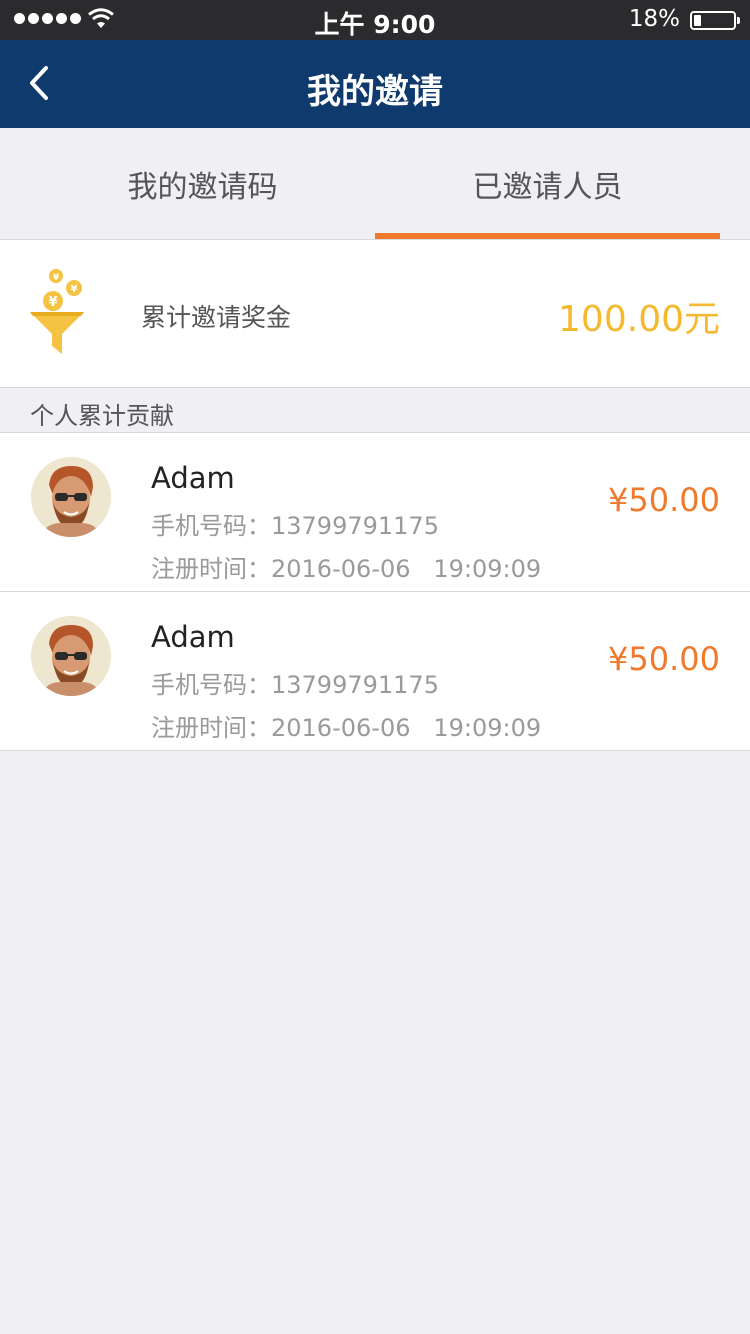  What do you see at coordinates (202, 183) in the screenshot?
I see `tab-my-invite-code: 我的邀请码` at bounding box center [202, 183].